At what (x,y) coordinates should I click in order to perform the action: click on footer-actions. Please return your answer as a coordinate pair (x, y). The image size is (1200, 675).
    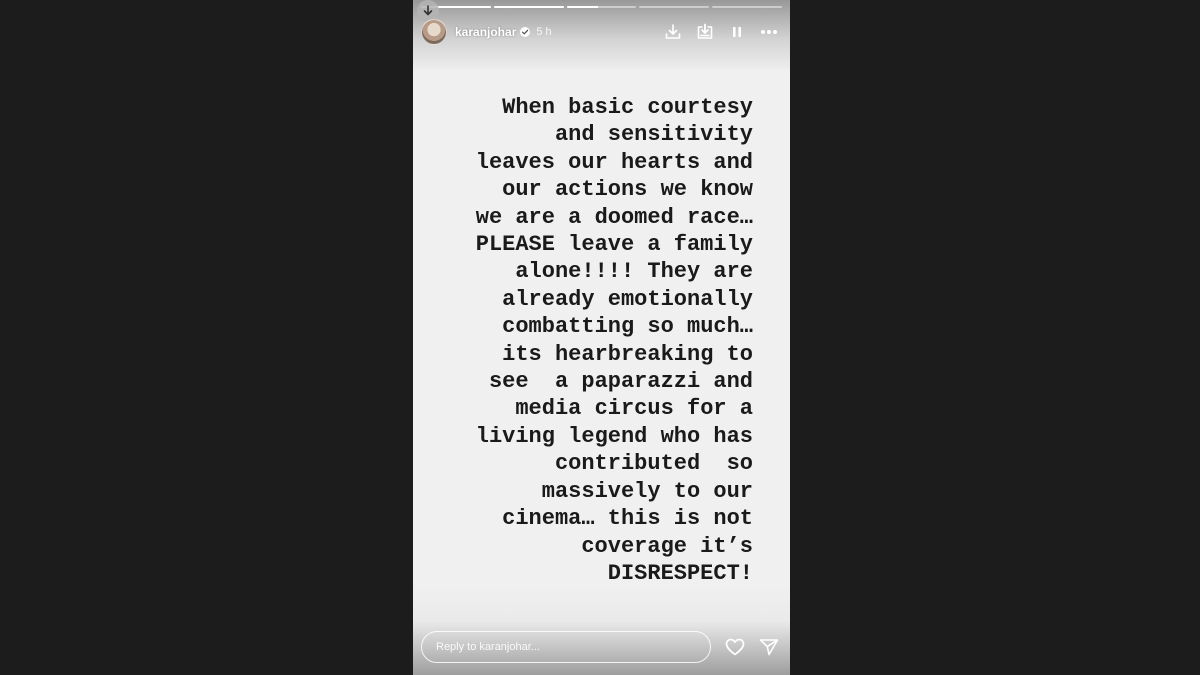
    Looking at the image, I should click on (752, 647).